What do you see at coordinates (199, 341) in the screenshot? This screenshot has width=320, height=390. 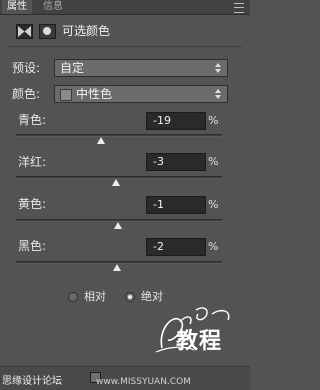 I see `watermark-text: 教程` at bounding box center [199, 341].